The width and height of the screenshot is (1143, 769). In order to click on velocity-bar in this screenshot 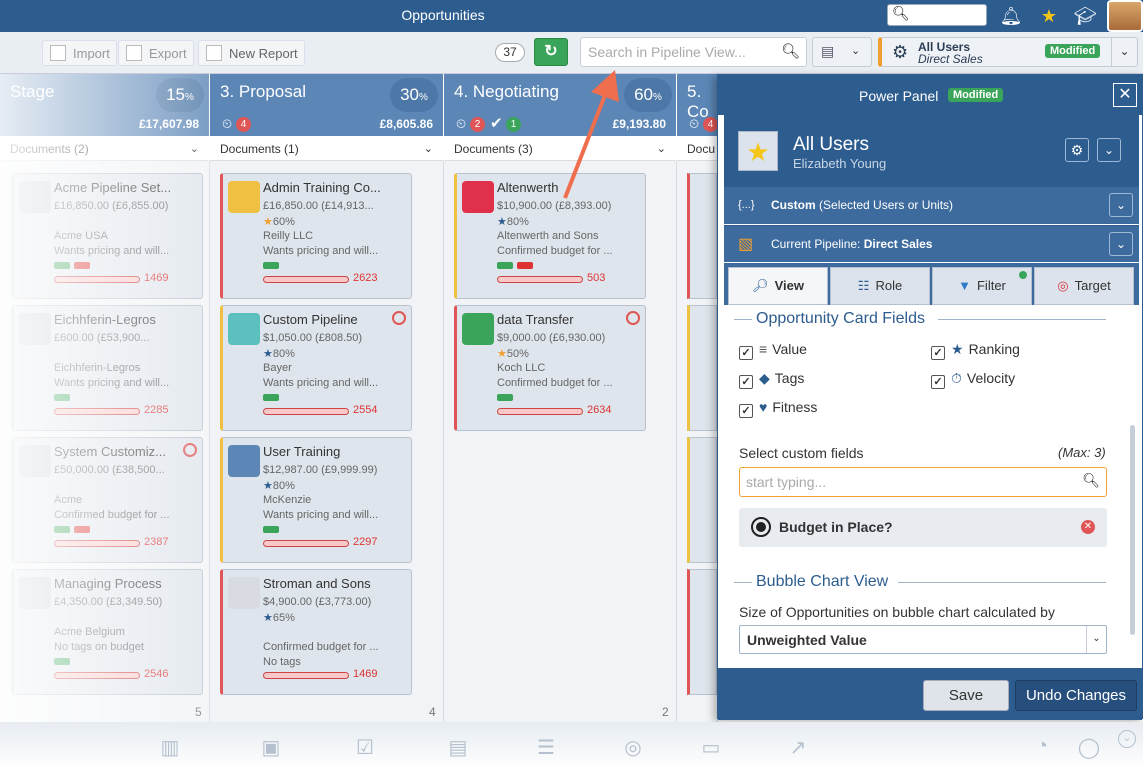, I will do `click(540, 411)`.